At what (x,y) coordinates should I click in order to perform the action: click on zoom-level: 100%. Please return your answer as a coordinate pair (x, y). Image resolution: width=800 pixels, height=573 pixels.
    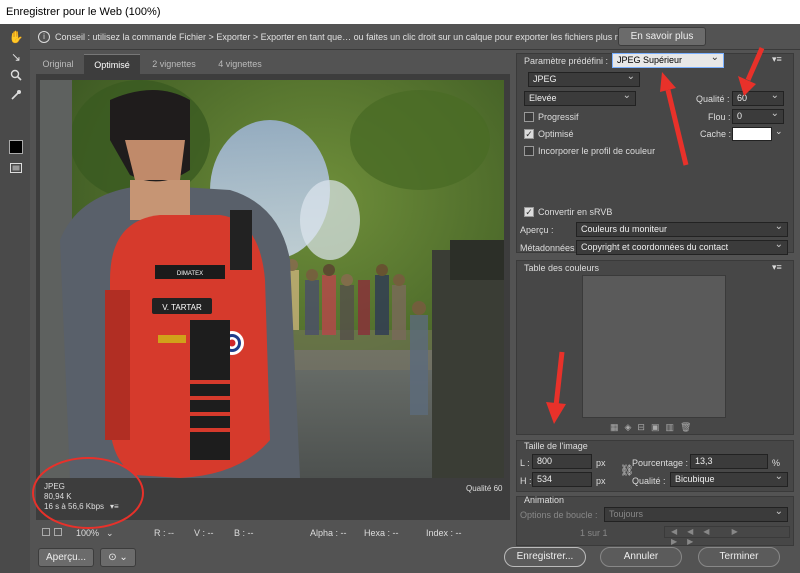
    Looking at the image, I should click on (87, 533).